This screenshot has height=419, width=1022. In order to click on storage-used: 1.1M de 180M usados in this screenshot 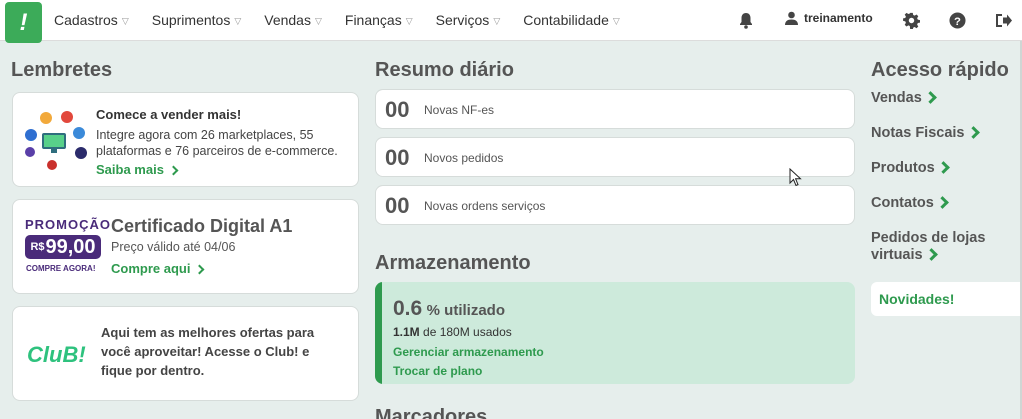, I will do `click(452, 332)`.